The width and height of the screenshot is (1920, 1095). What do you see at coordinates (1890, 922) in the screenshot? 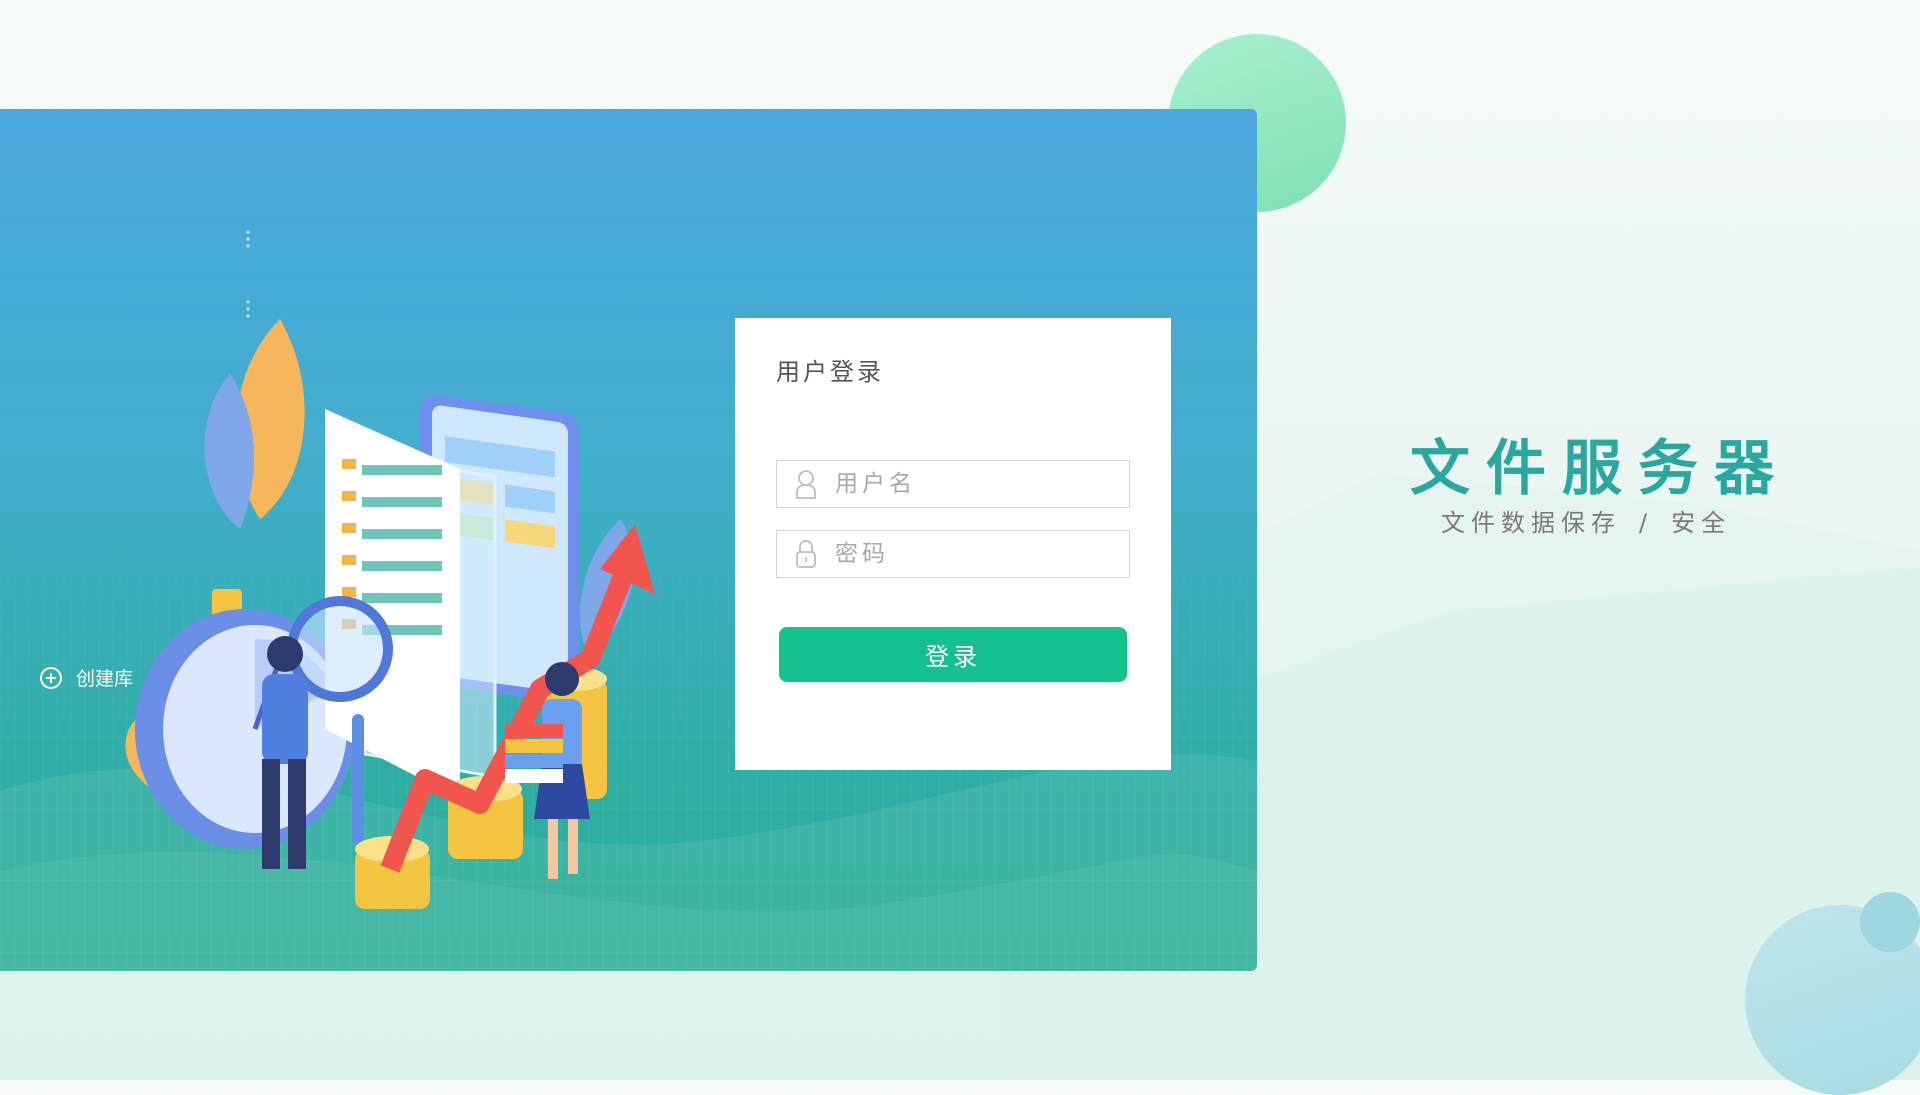
I see `decor-blue-circle-small` at bounding box center [1890, 922].